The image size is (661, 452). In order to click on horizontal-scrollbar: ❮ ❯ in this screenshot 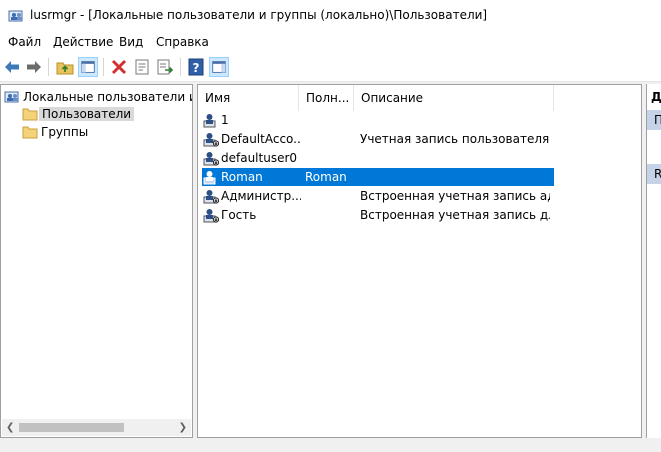, I will do `click(96, 427)`.